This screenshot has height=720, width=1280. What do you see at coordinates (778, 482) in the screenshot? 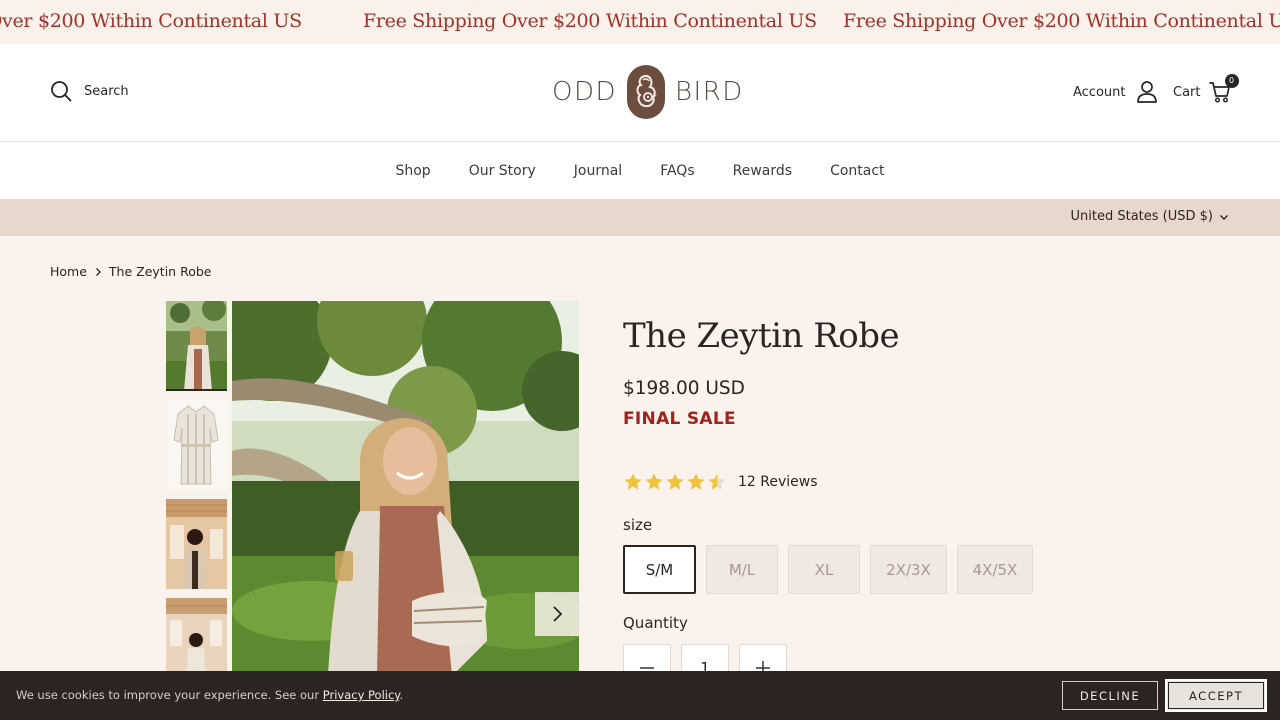
I see `review-count-link: 12 Reviews` at bounding box center [778, 482].